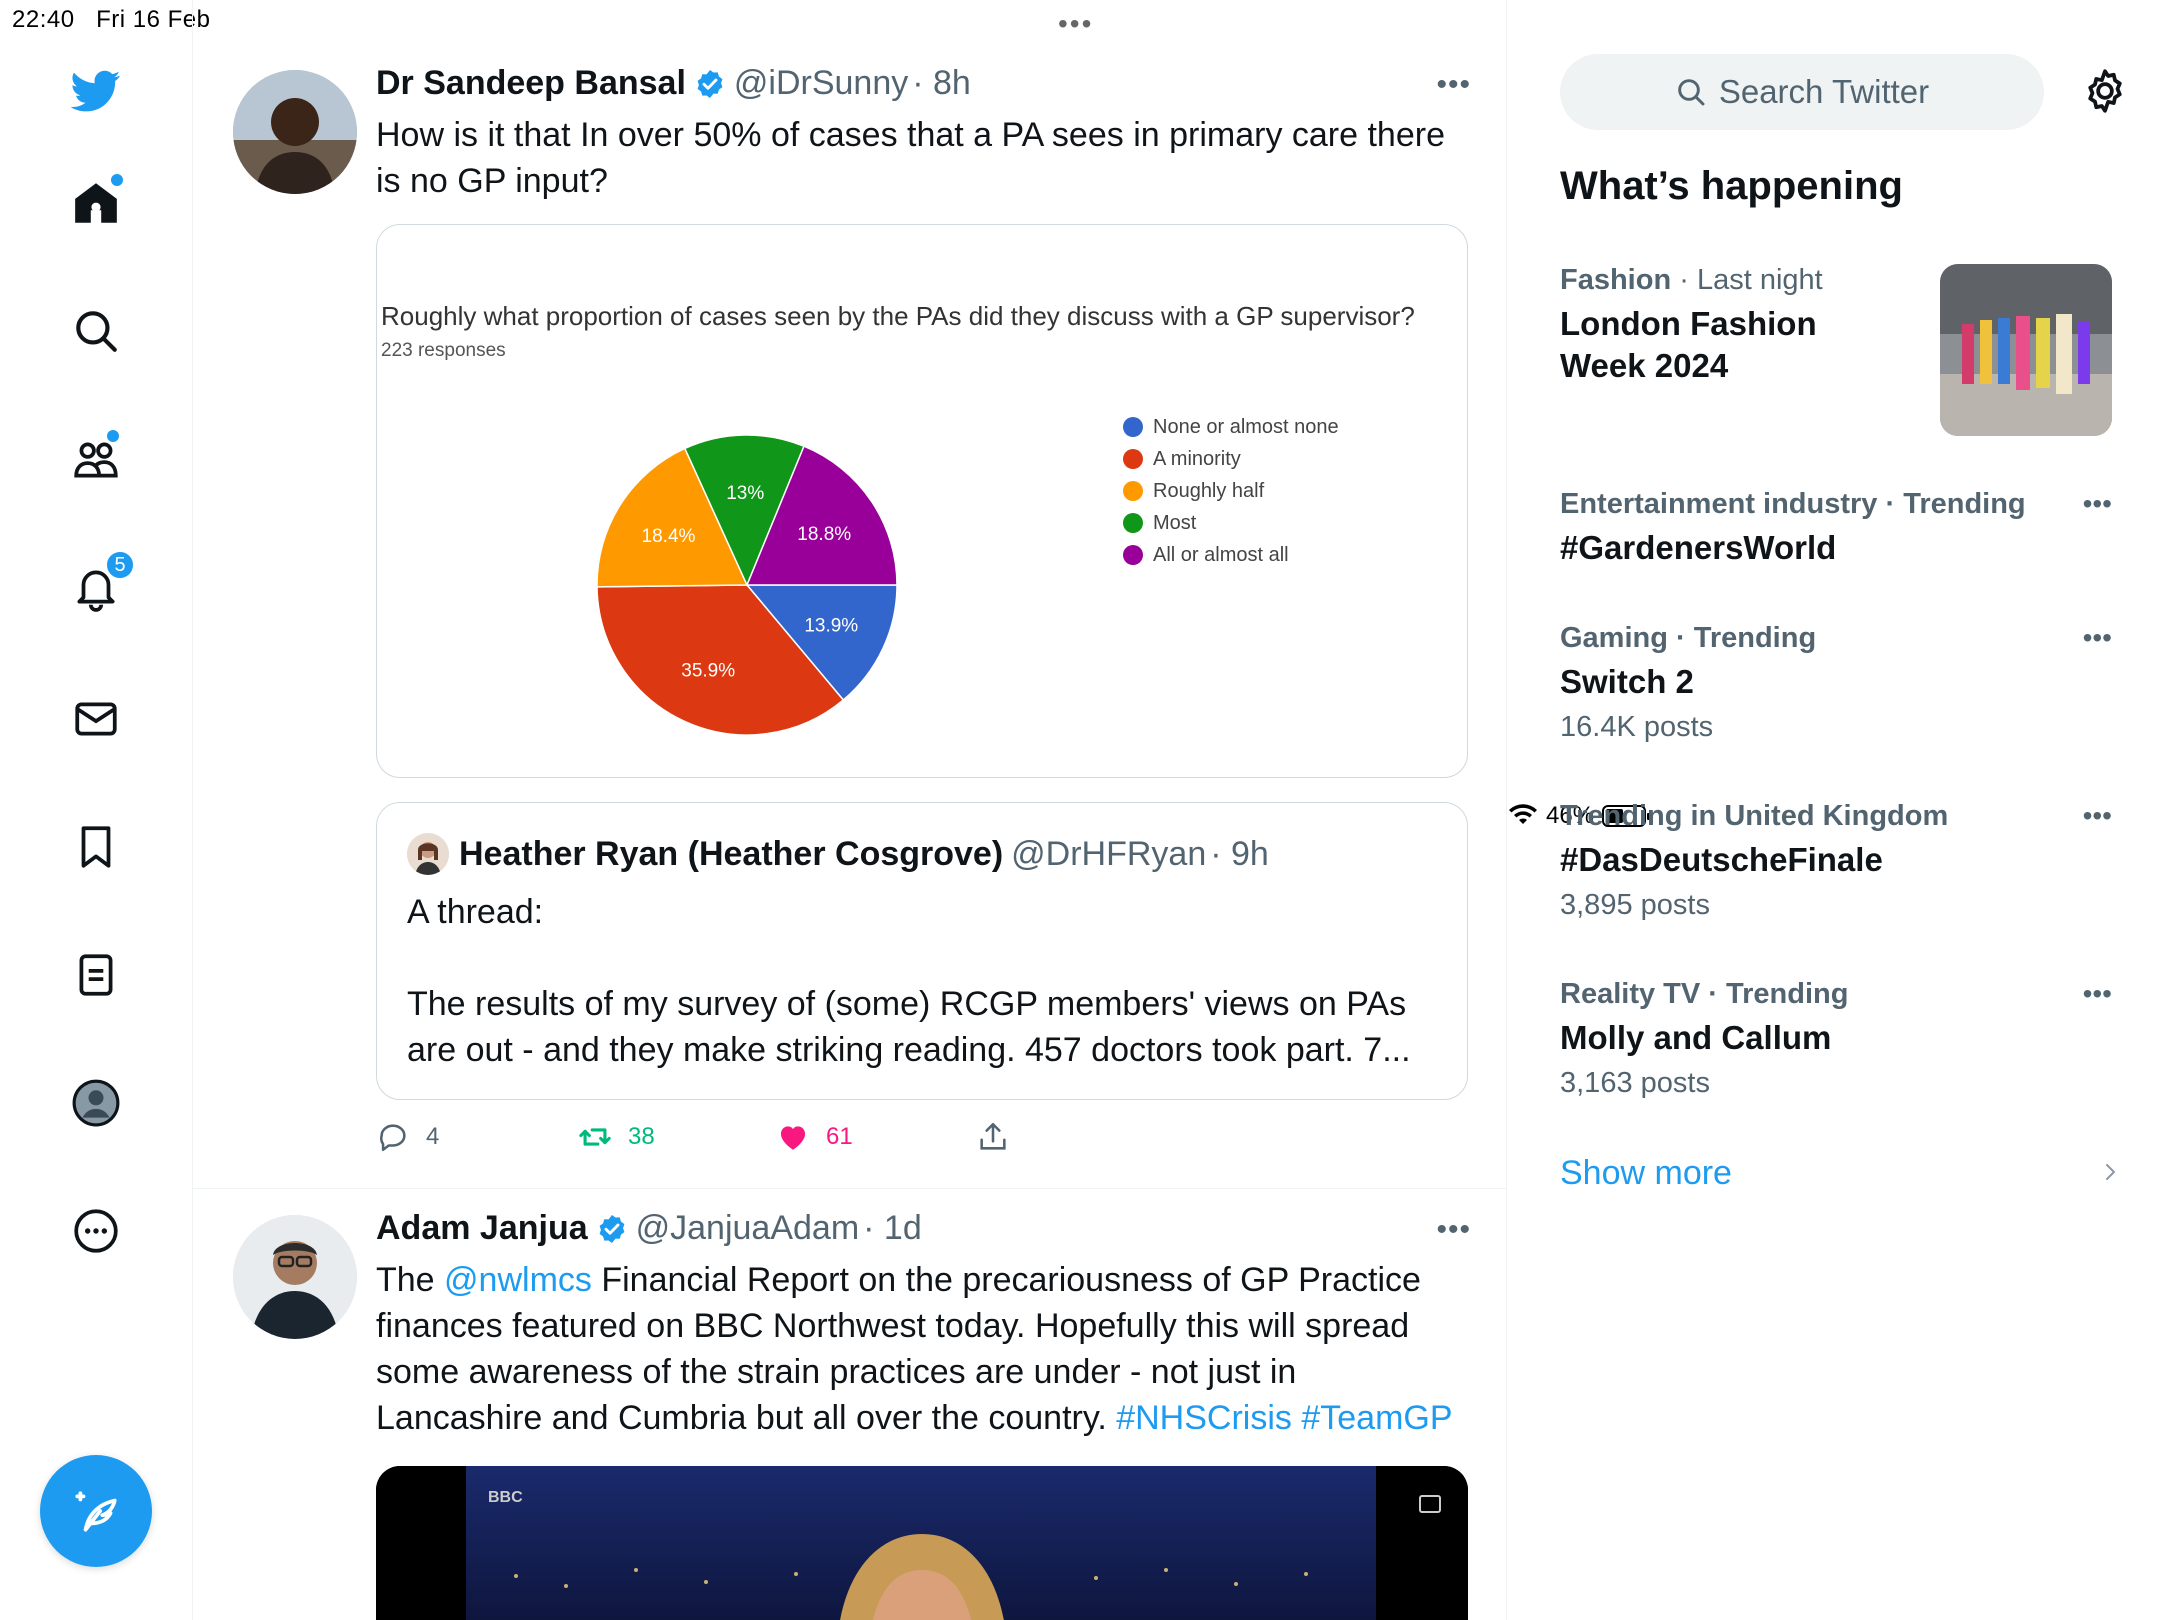  What do you see at coordinates (1109, 853) in the screenshot?
I see `quoted-author-handle: @DrHFRyan` at bounding box center [1109, 853].